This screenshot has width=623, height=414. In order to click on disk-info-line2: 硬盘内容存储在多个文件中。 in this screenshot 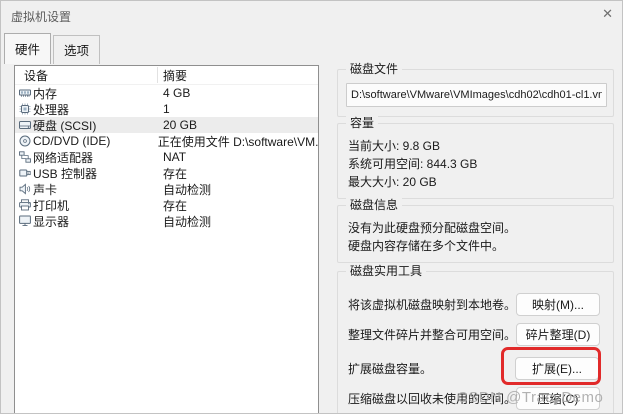, I will do `click(426, 246)`.